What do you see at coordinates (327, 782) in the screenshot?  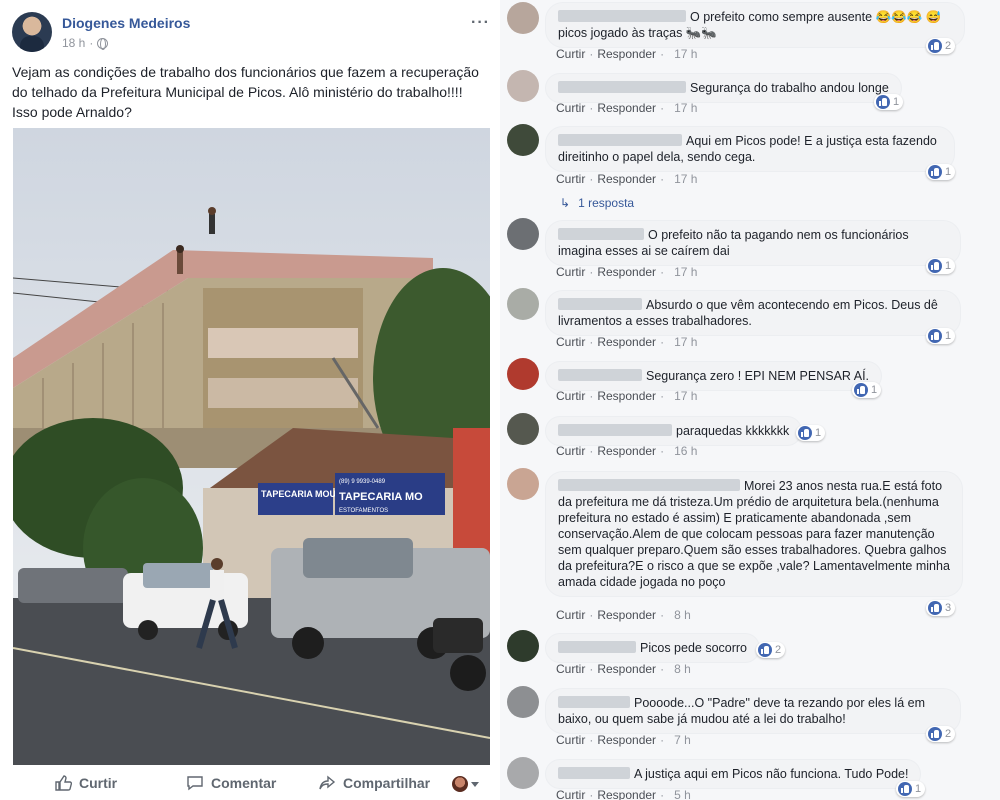 I see `share-icon` at bounding box center [327, 782].